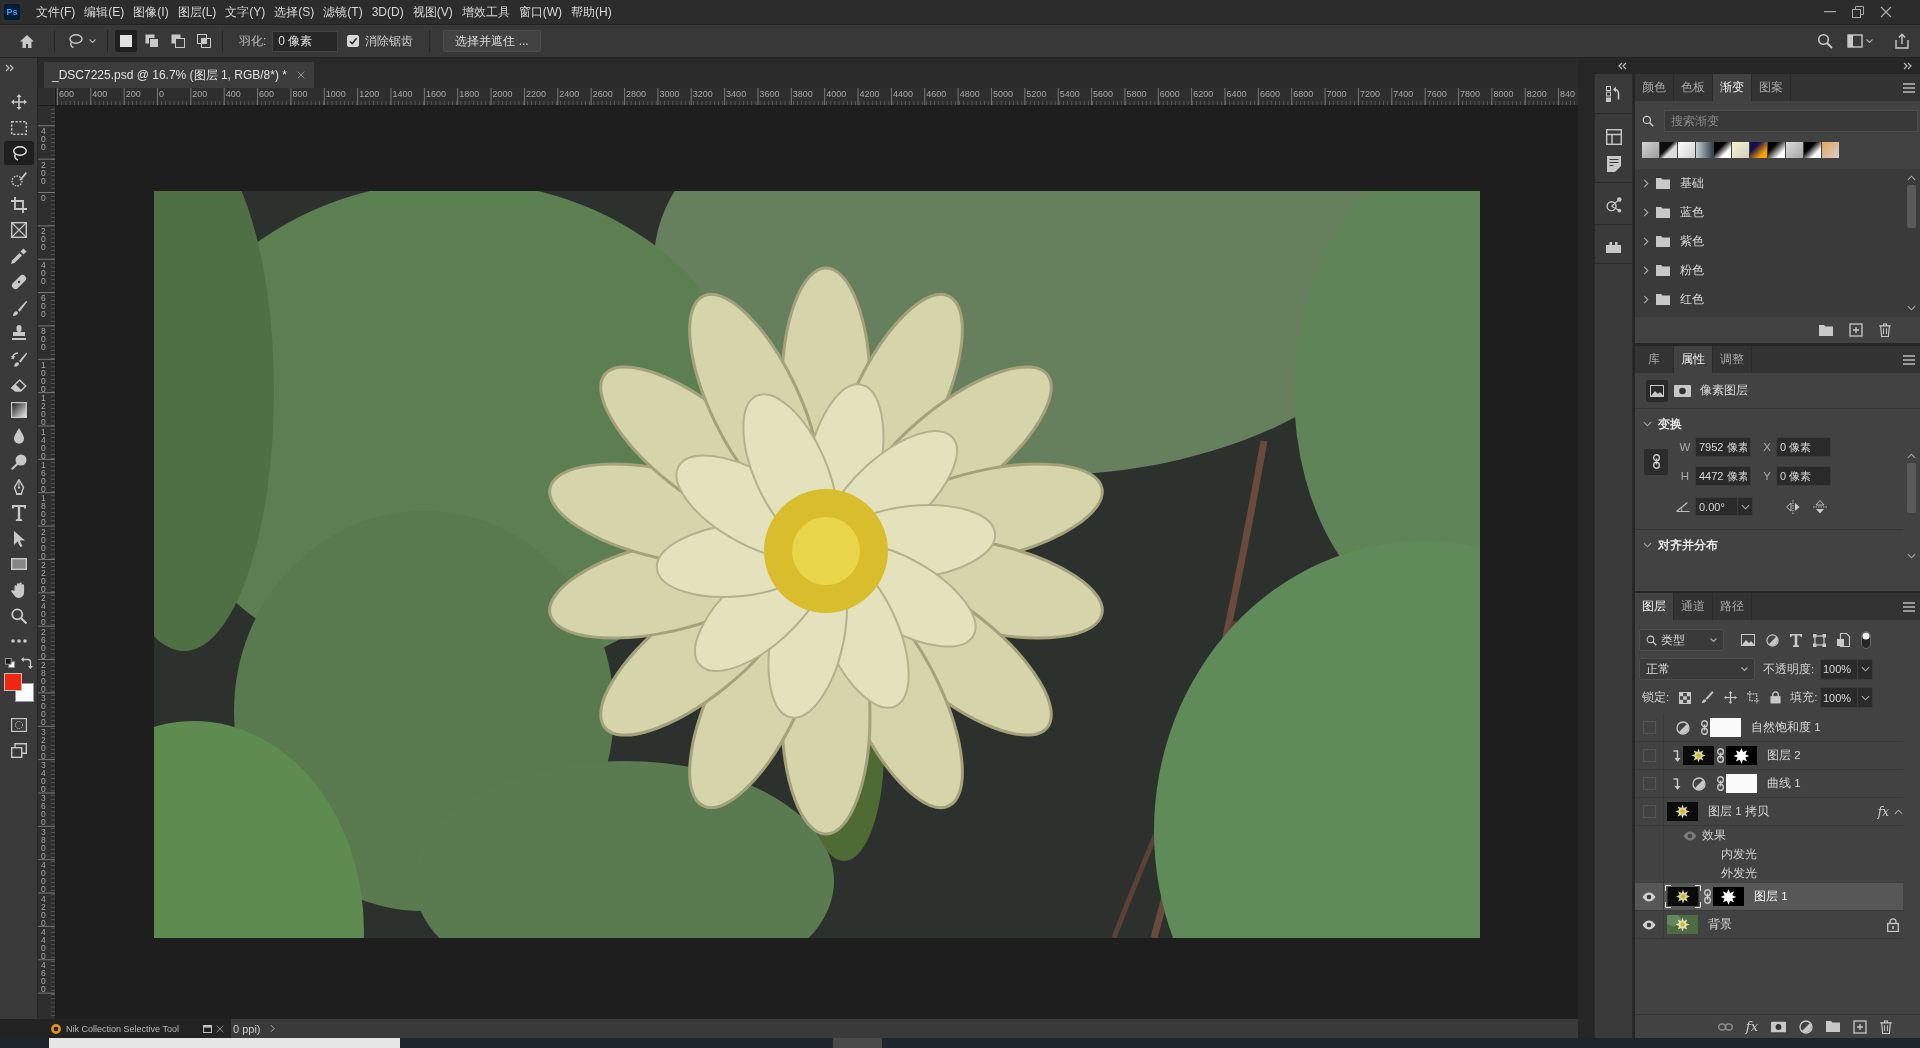  Describe the element at coordinates (1803, 476) in the screenshot. I see `dimension-field: 0 像素` at that location.